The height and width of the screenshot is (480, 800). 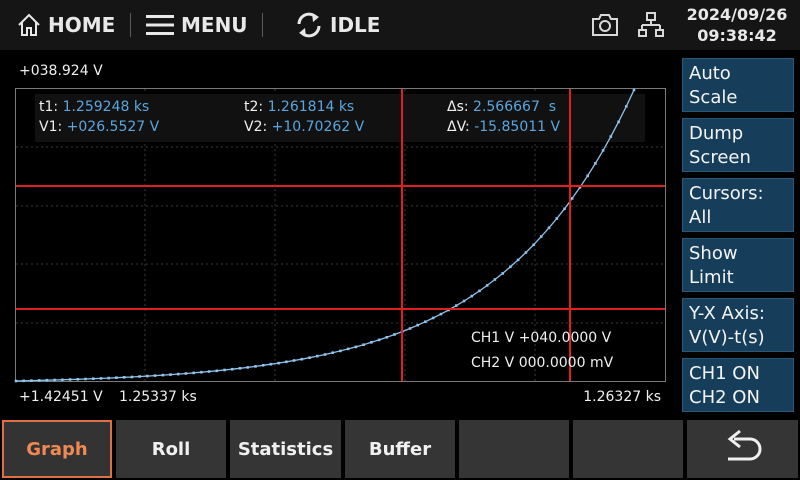 I want to click on show-limit-button: Show Limit, so click(x=738, y=265).